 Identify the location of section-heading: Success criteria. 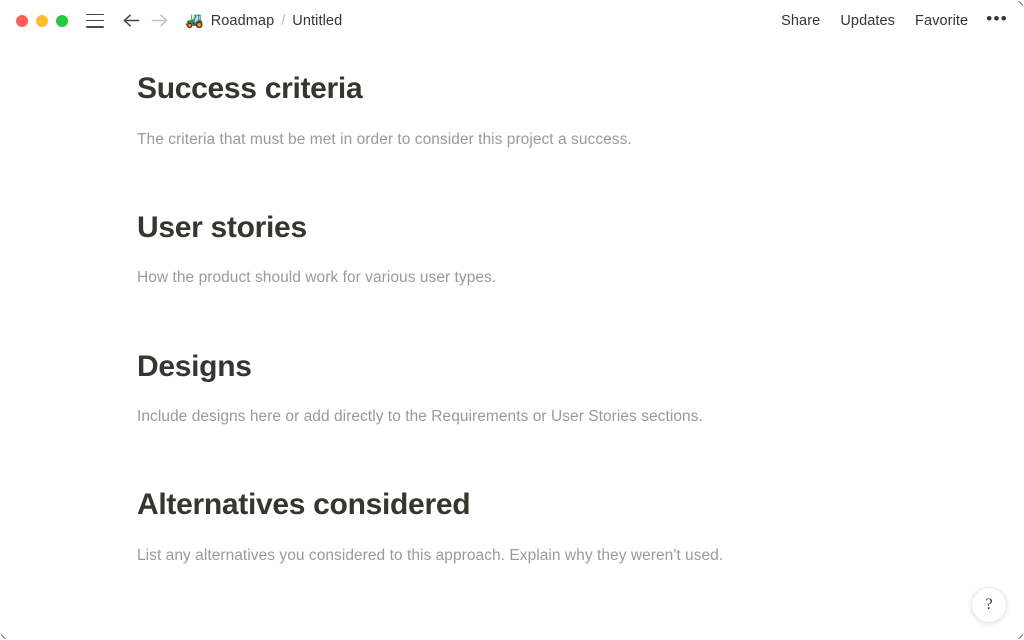
(580, 89).